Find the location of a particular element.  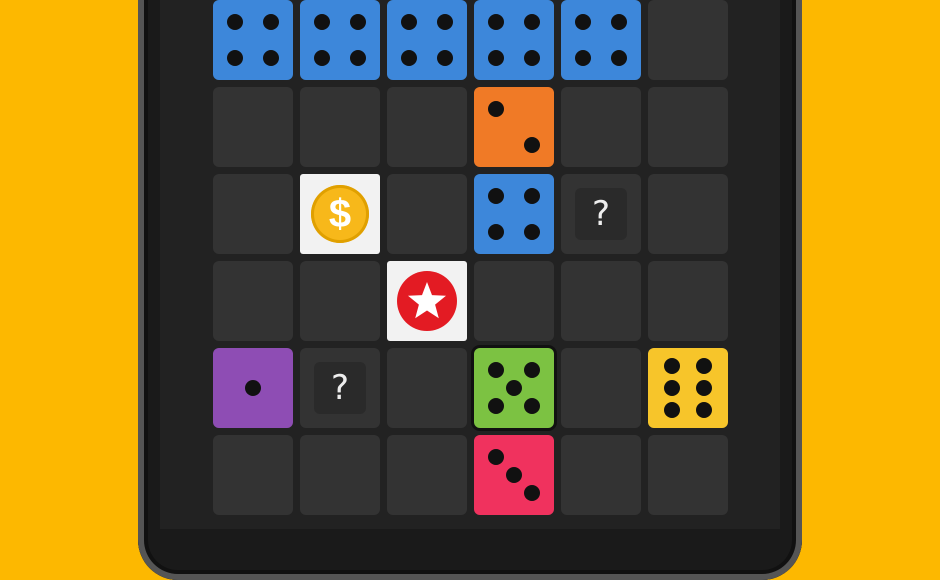

star-badge is located at coordinates (427, 301).